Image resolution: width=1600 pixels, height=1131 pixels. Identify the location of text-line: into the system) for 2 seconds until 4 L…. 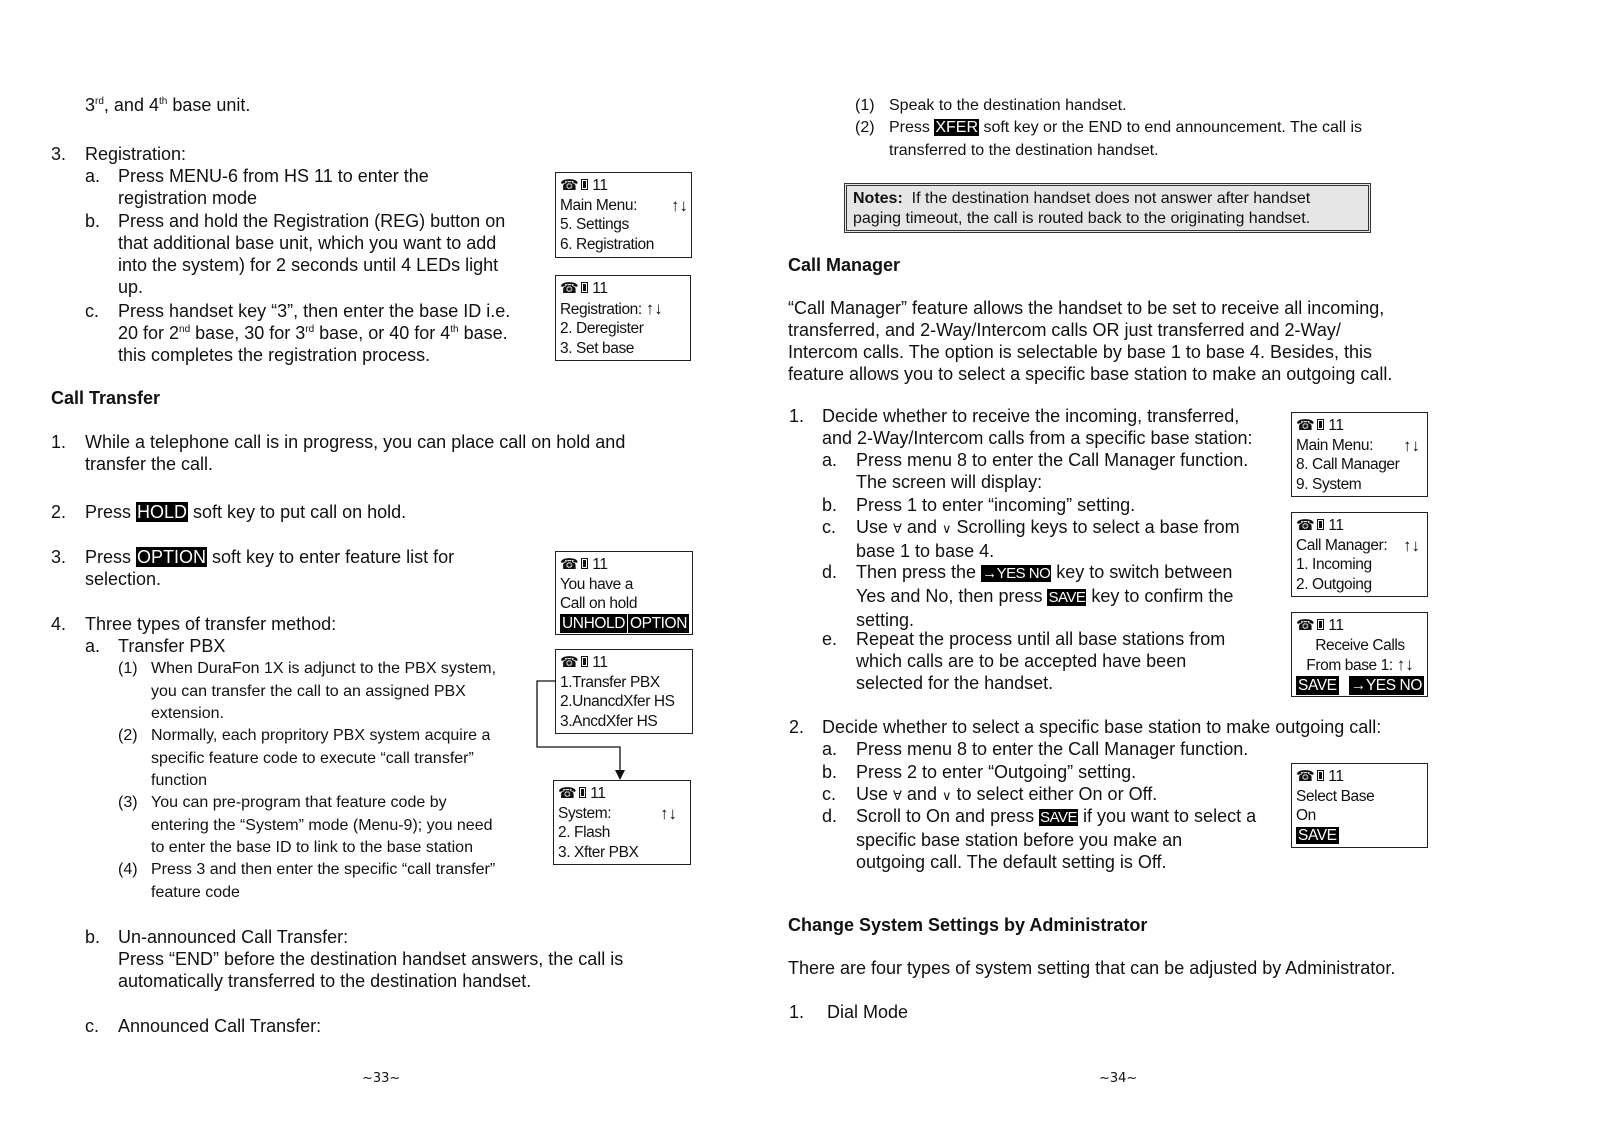
(308, 265).